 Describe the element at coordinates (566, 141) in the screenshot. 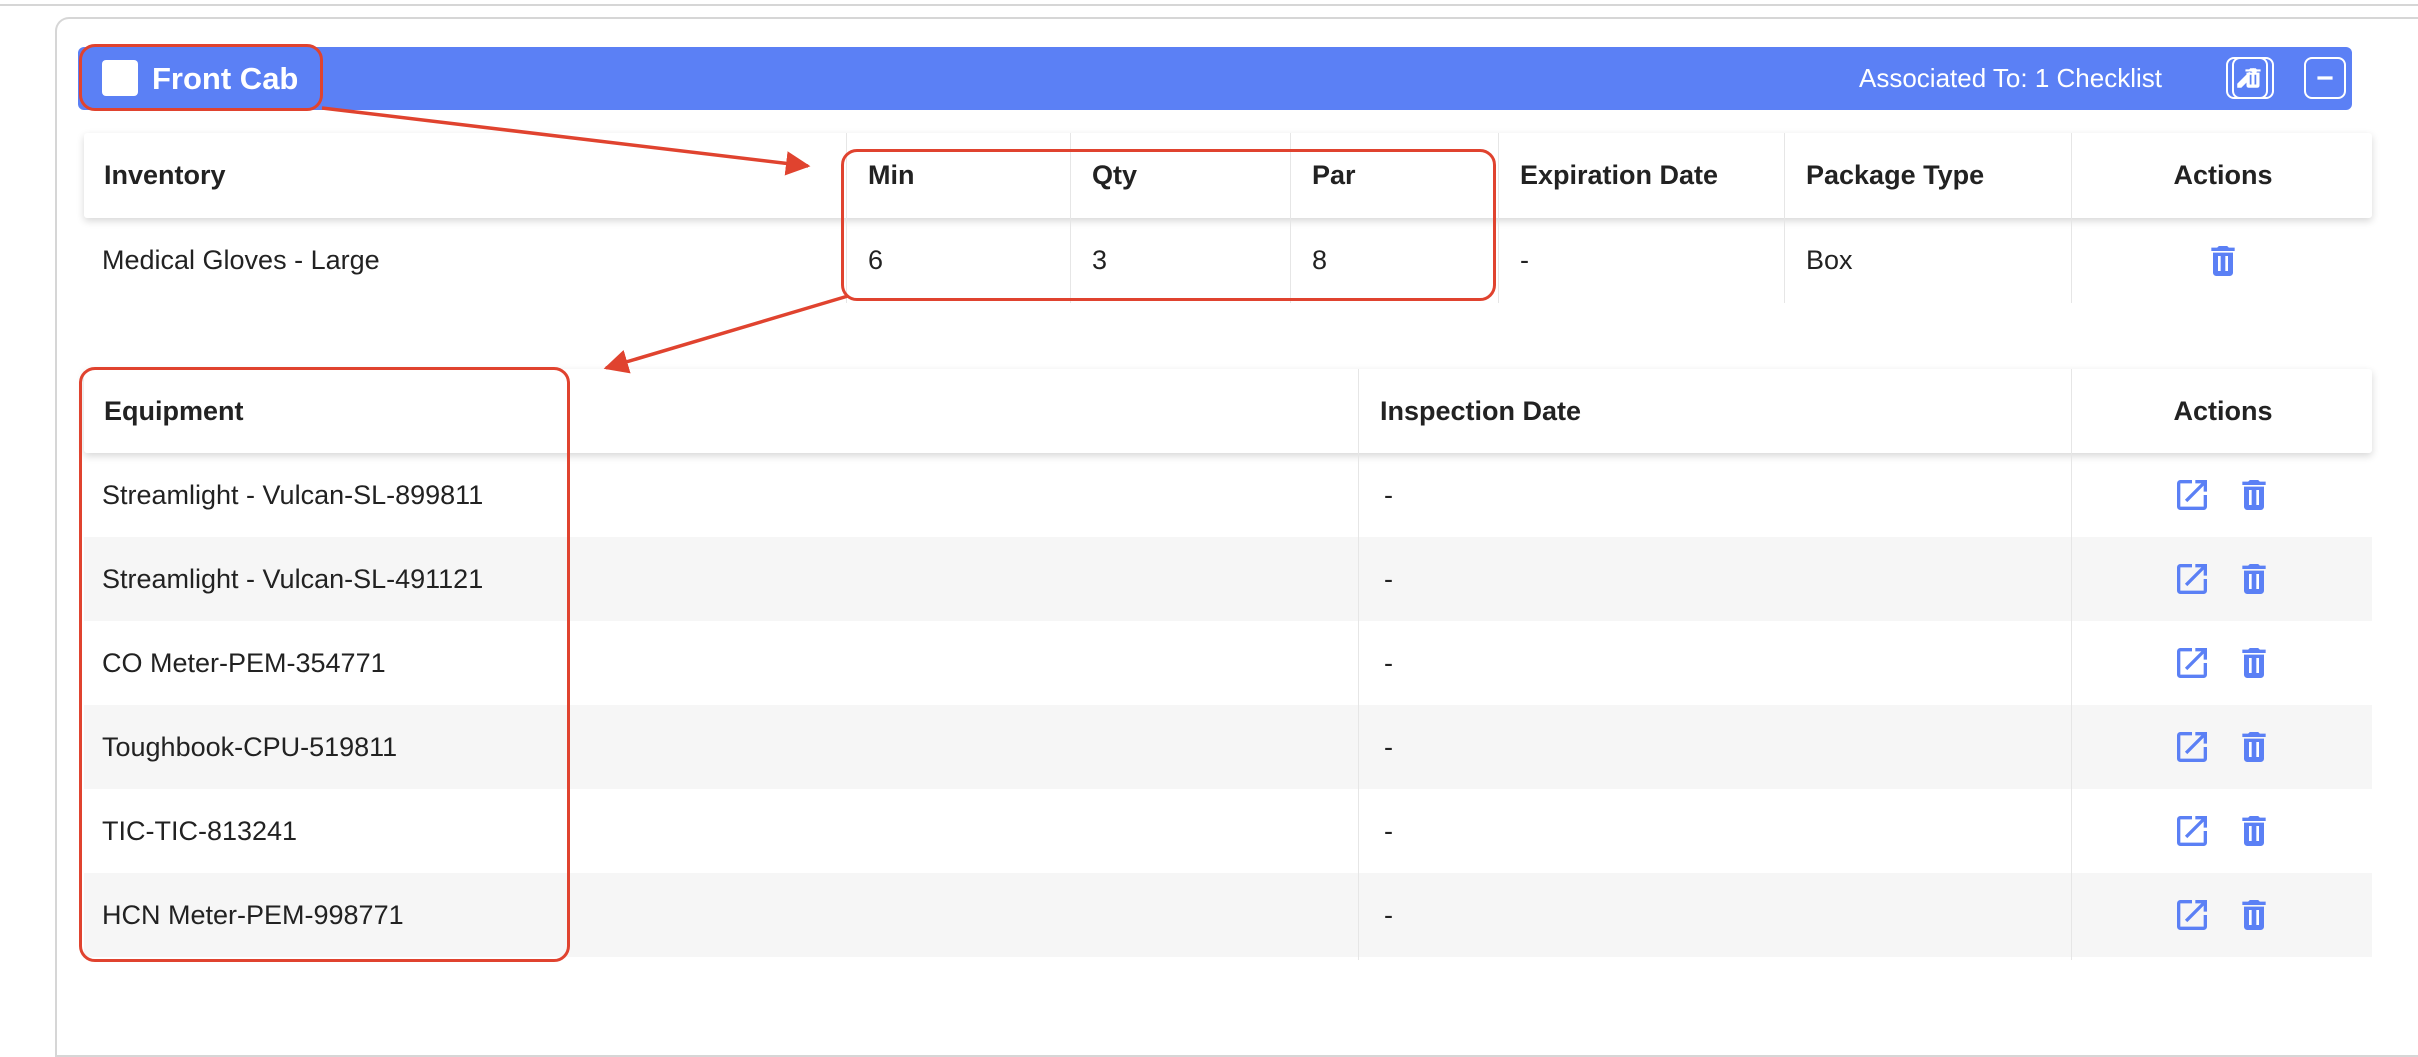

I see `arrow-to-inventory` at that location.